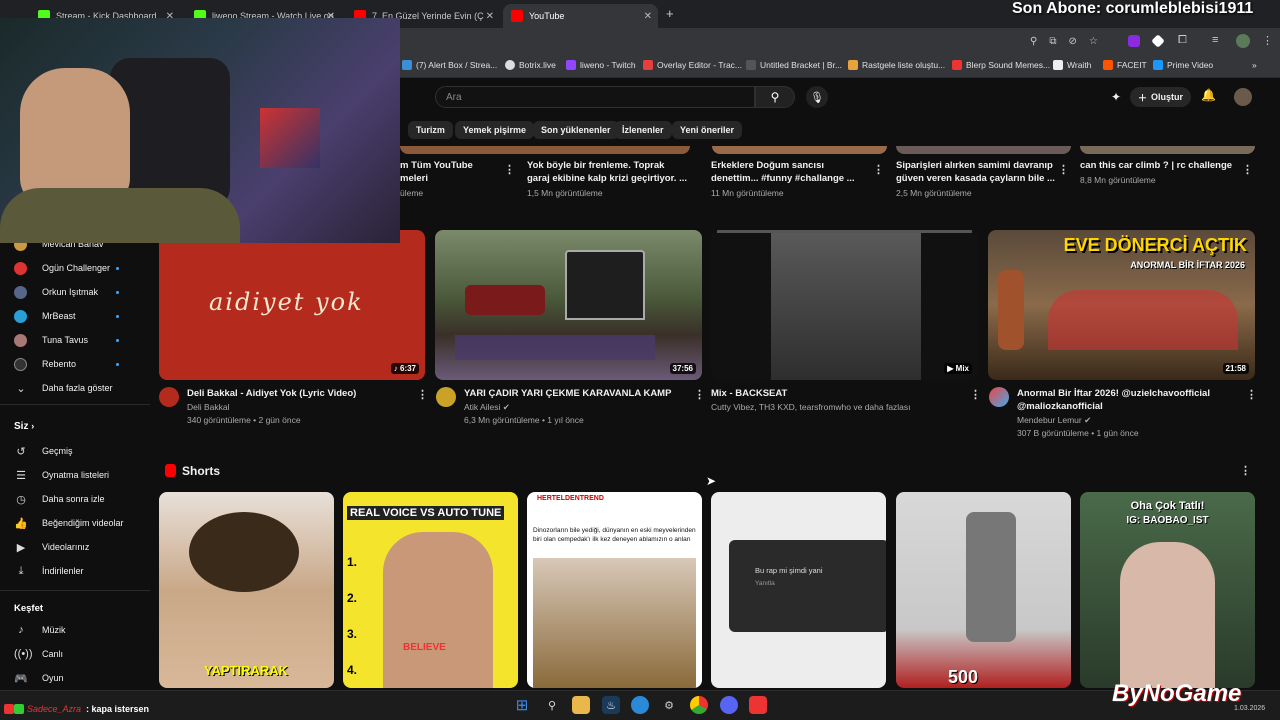  I want to click on sidebar-subscription: Tuna Tavus, so click(51, 340).